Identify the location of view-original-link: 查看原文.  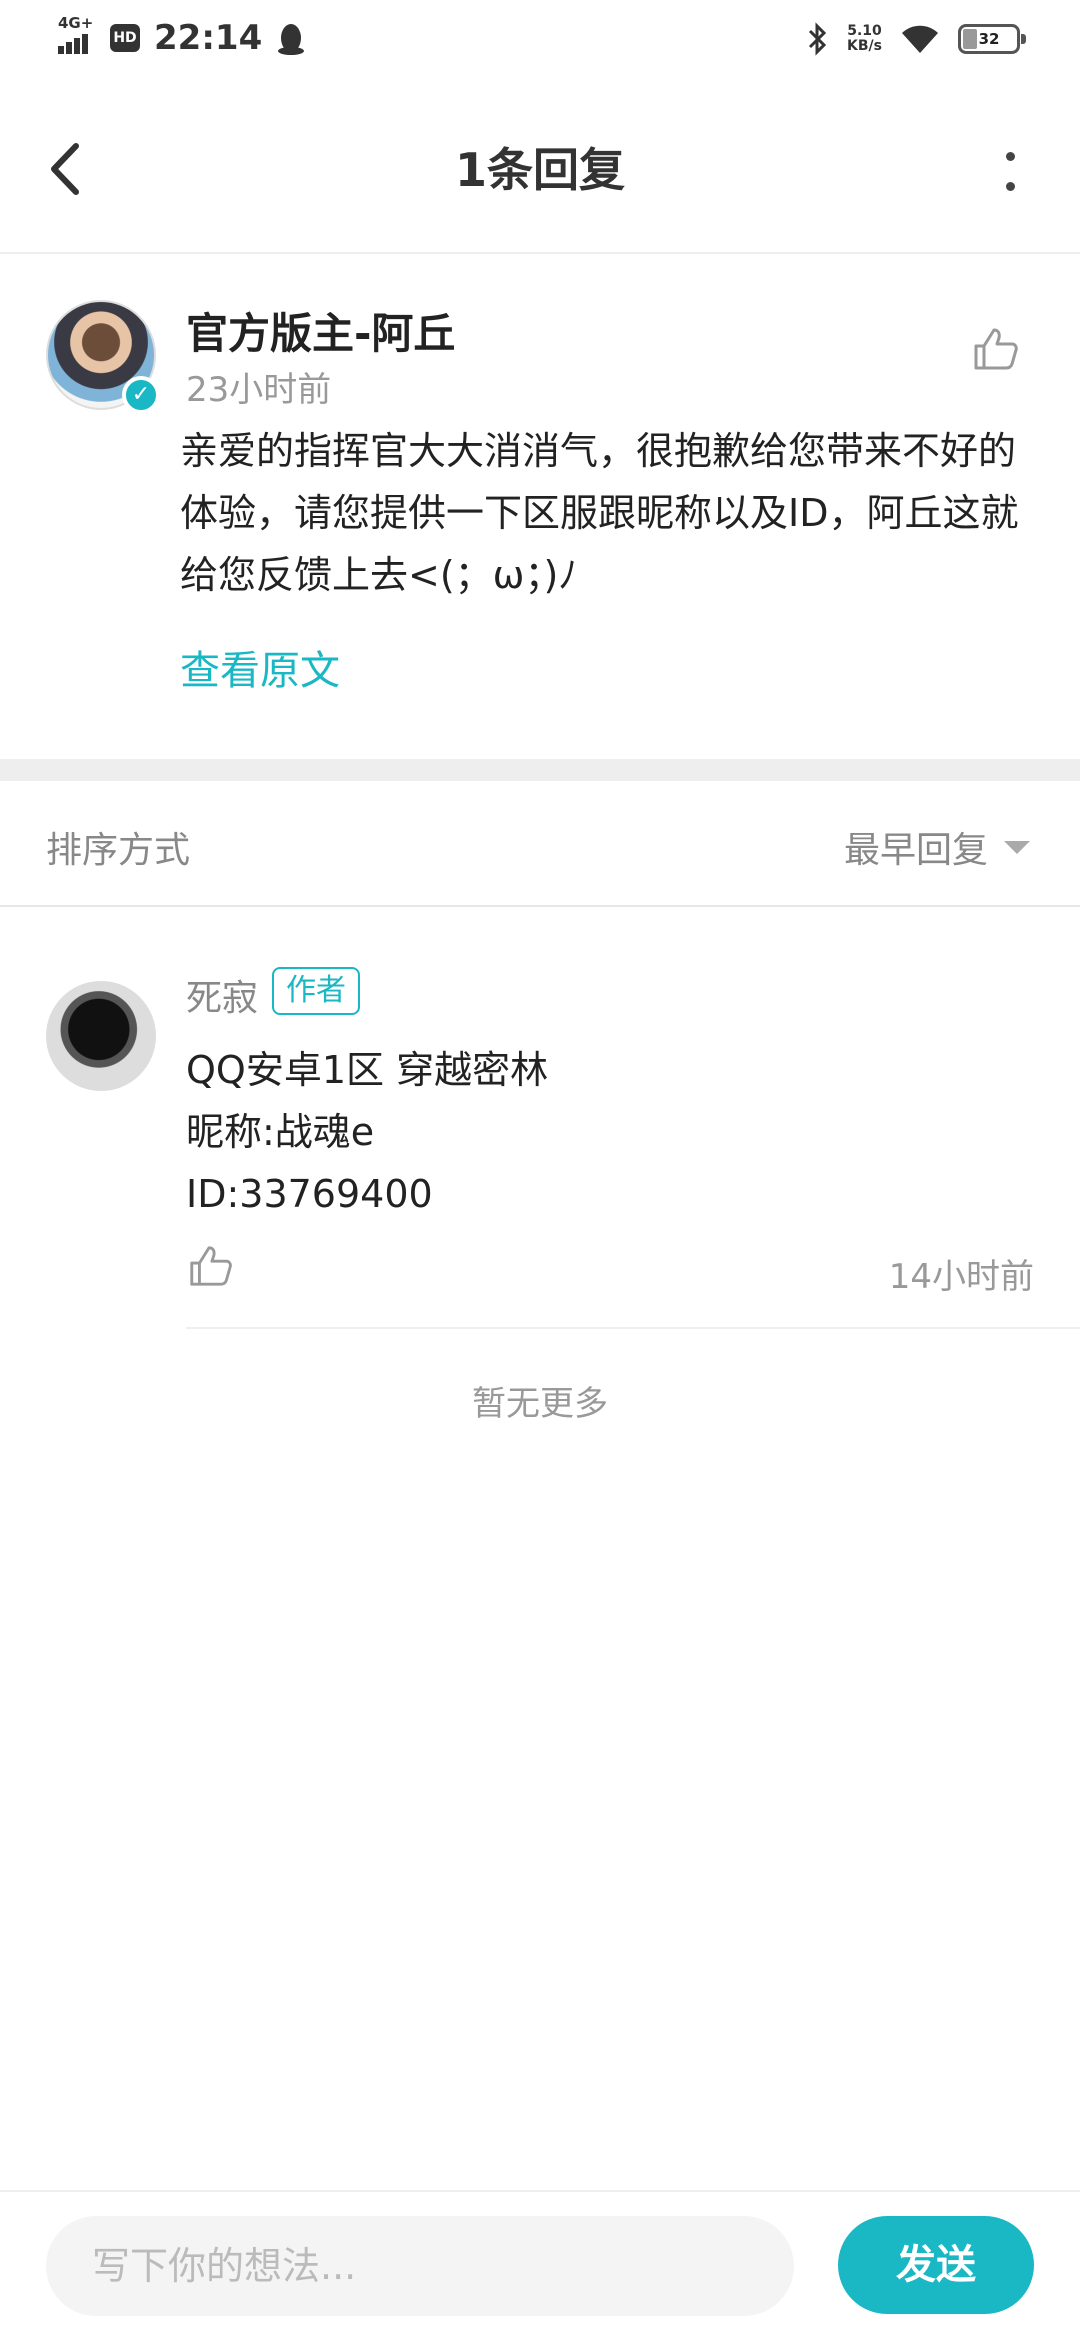
(260, 667).